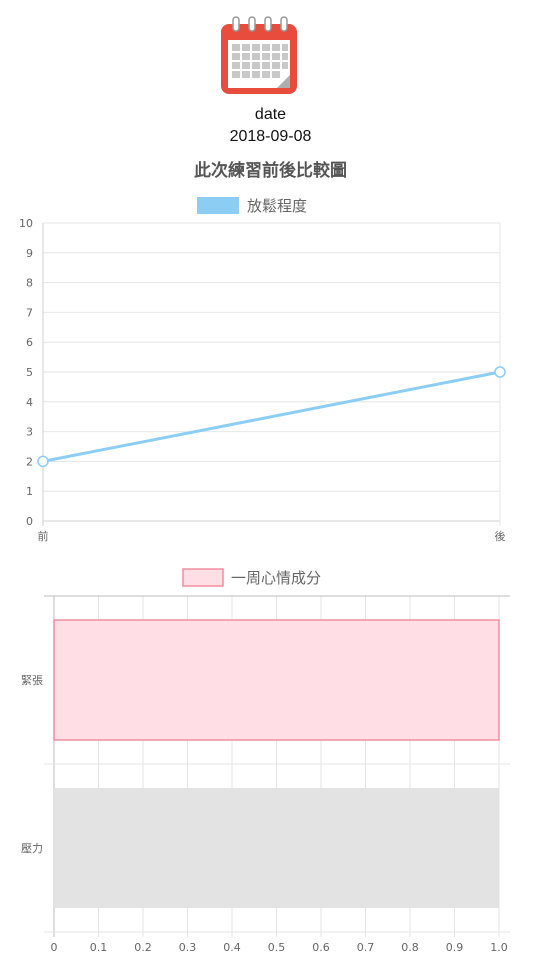 The height and width of the screenshot is (968, 541). Describe the element at coordinates (276, 578) in the screenshot. I see `legend-label: 一周心情成分` at that location.